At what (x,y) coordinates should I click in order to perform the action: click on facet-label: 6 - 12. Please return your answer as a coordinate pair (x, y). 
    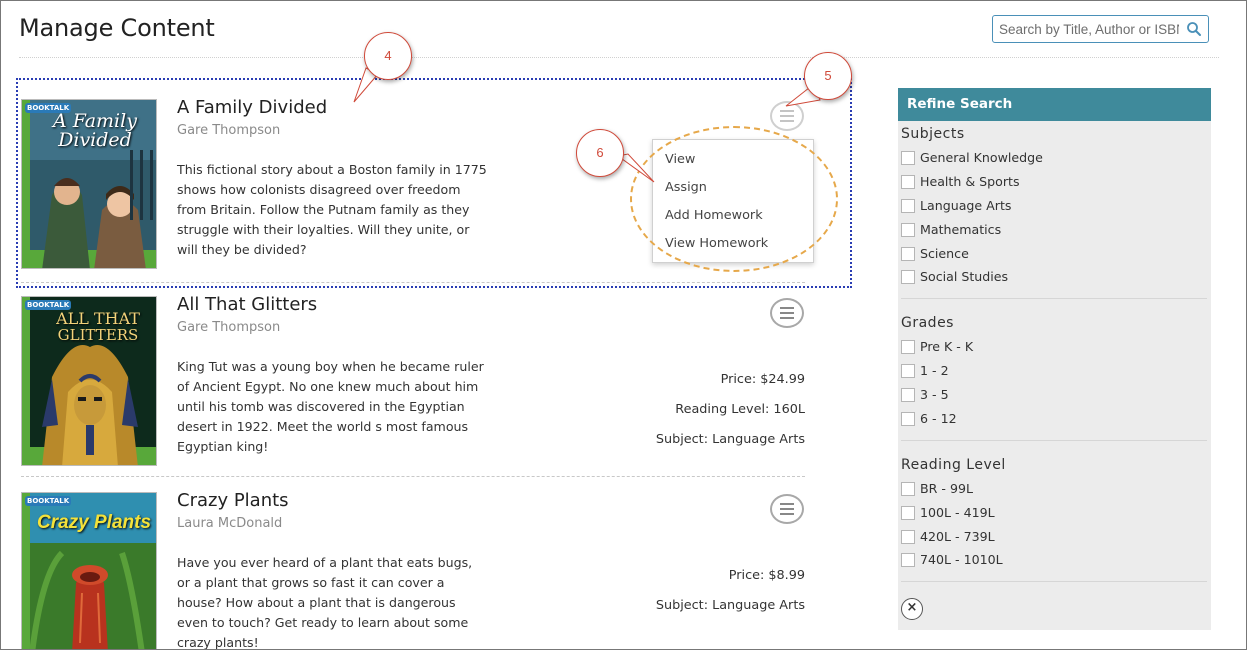
    Looking at the image, I should click on (938, 418).